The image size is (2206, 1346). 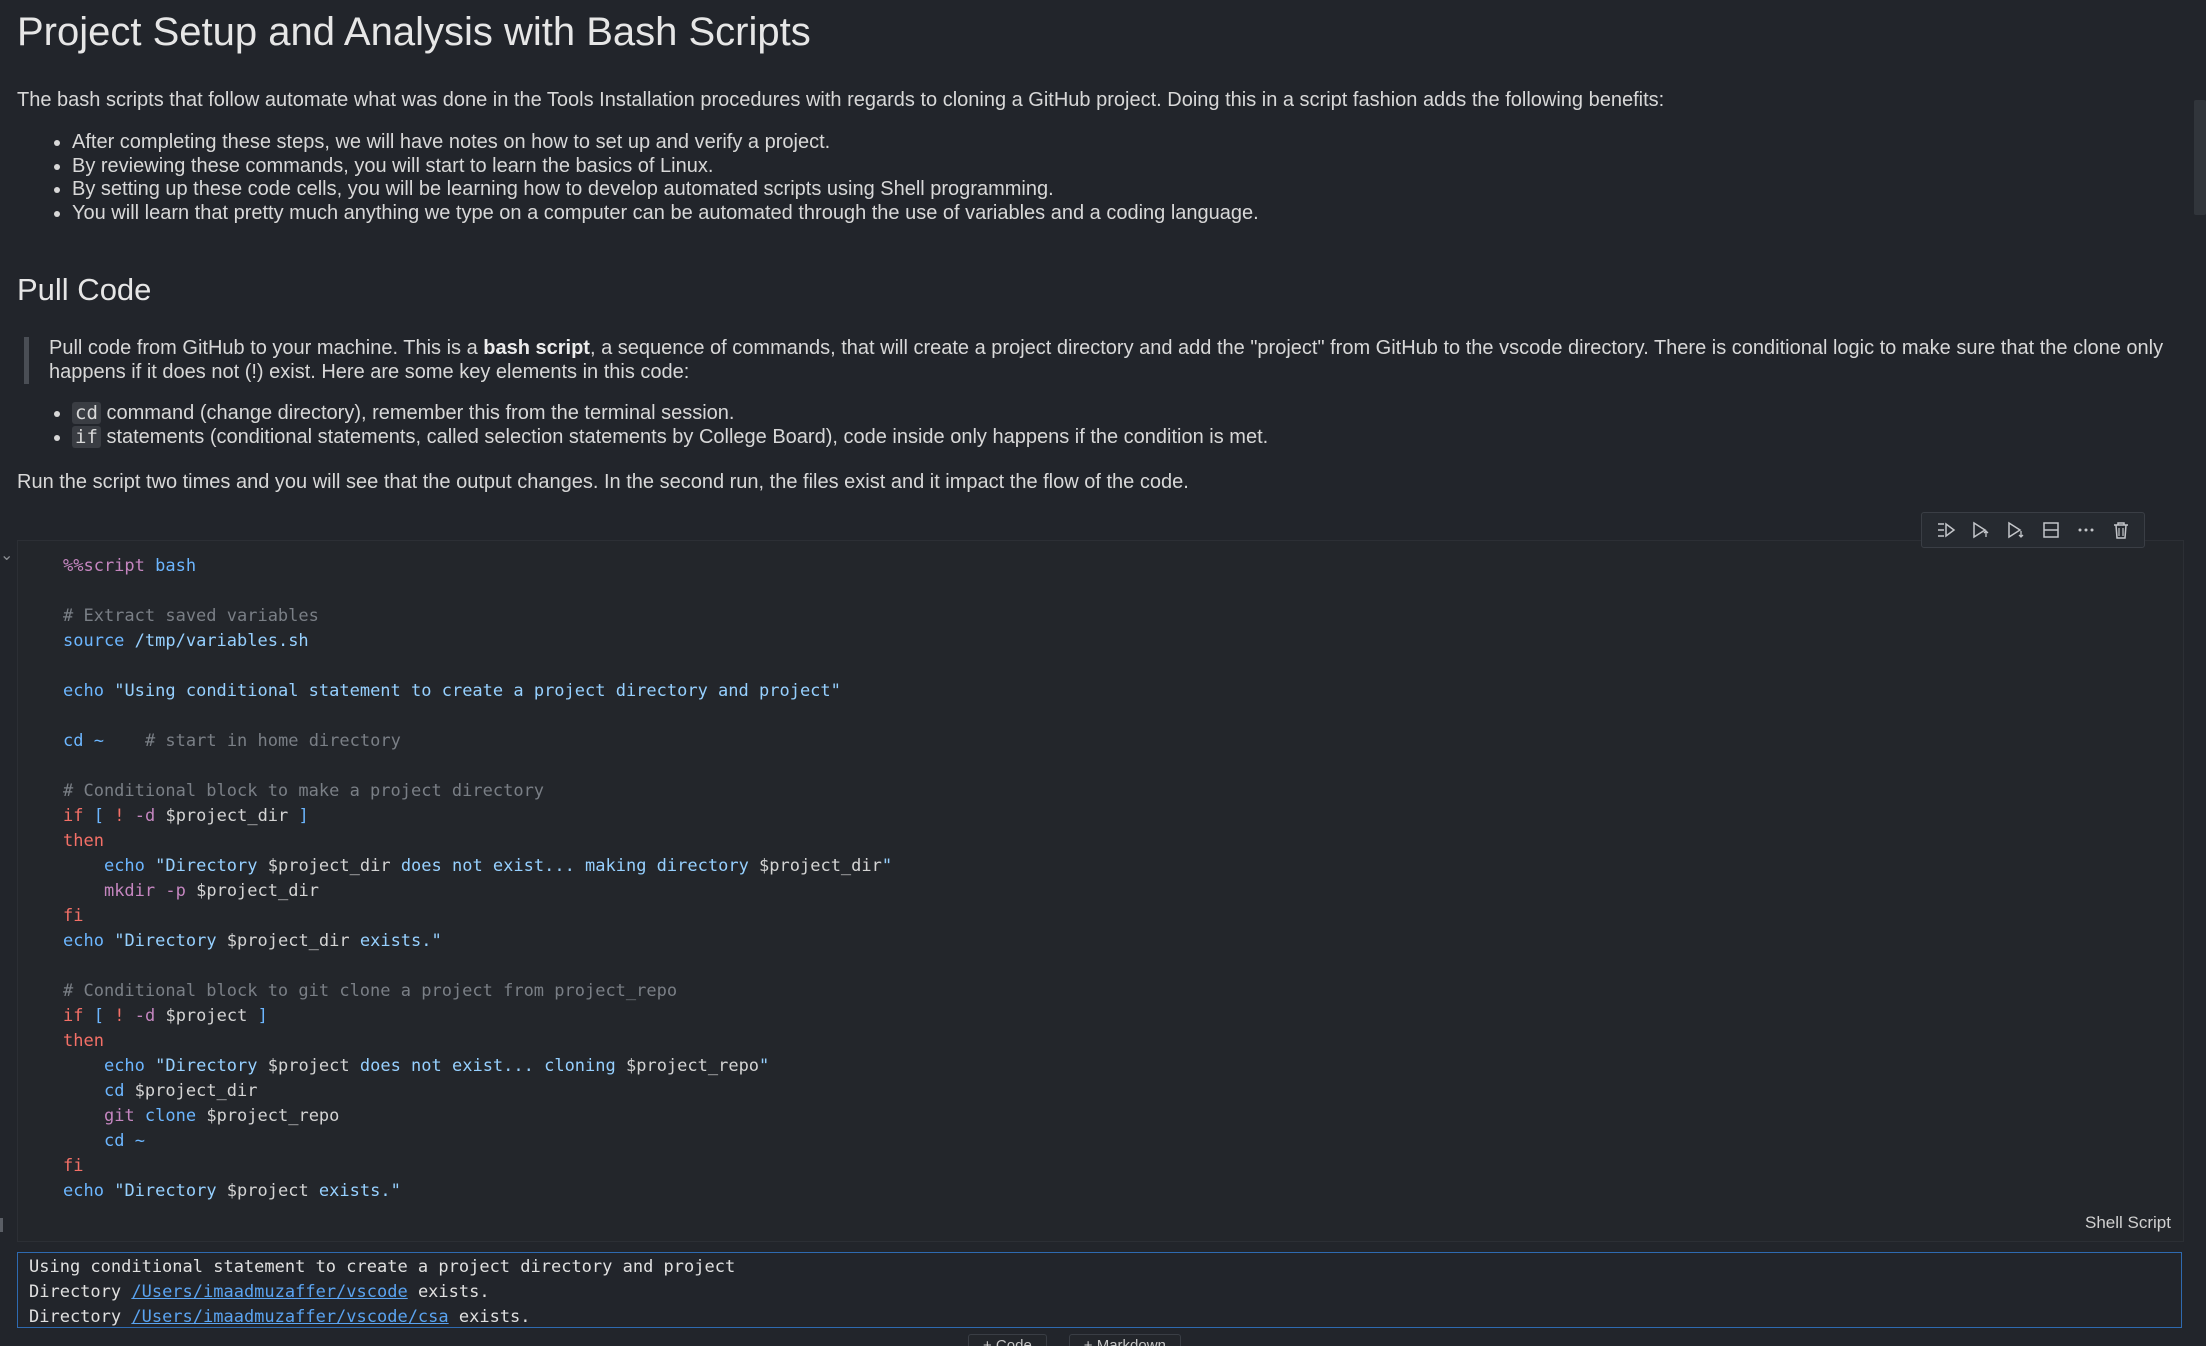 I want to click on run-above-icon, so click(x=1981, y=530).